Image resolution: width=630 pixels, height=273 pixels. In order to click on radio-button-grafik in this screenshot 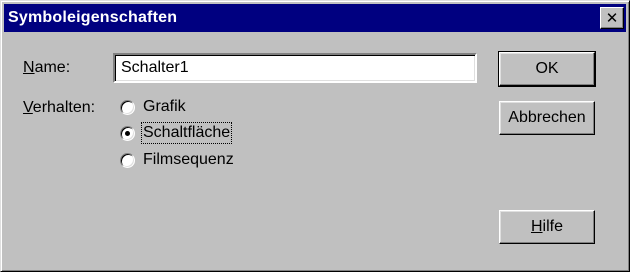, I will do `click(127, 107)`.